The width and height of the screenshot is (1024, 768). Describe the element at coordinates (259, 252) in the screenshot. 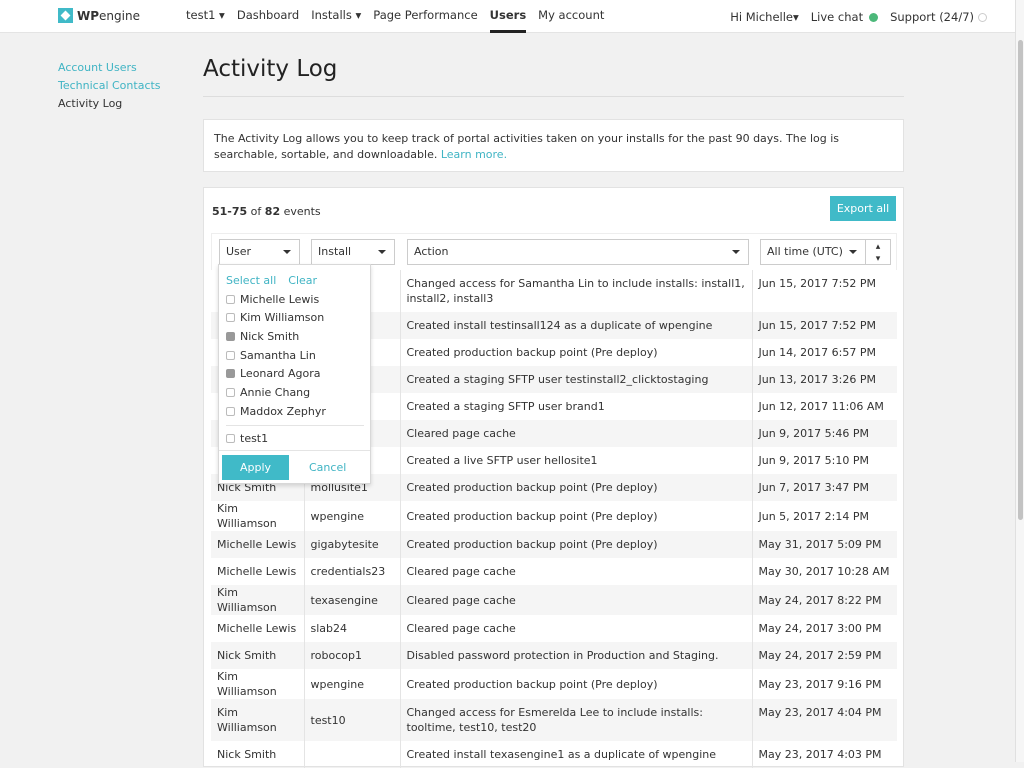

I see `user-filter: User` at that location.